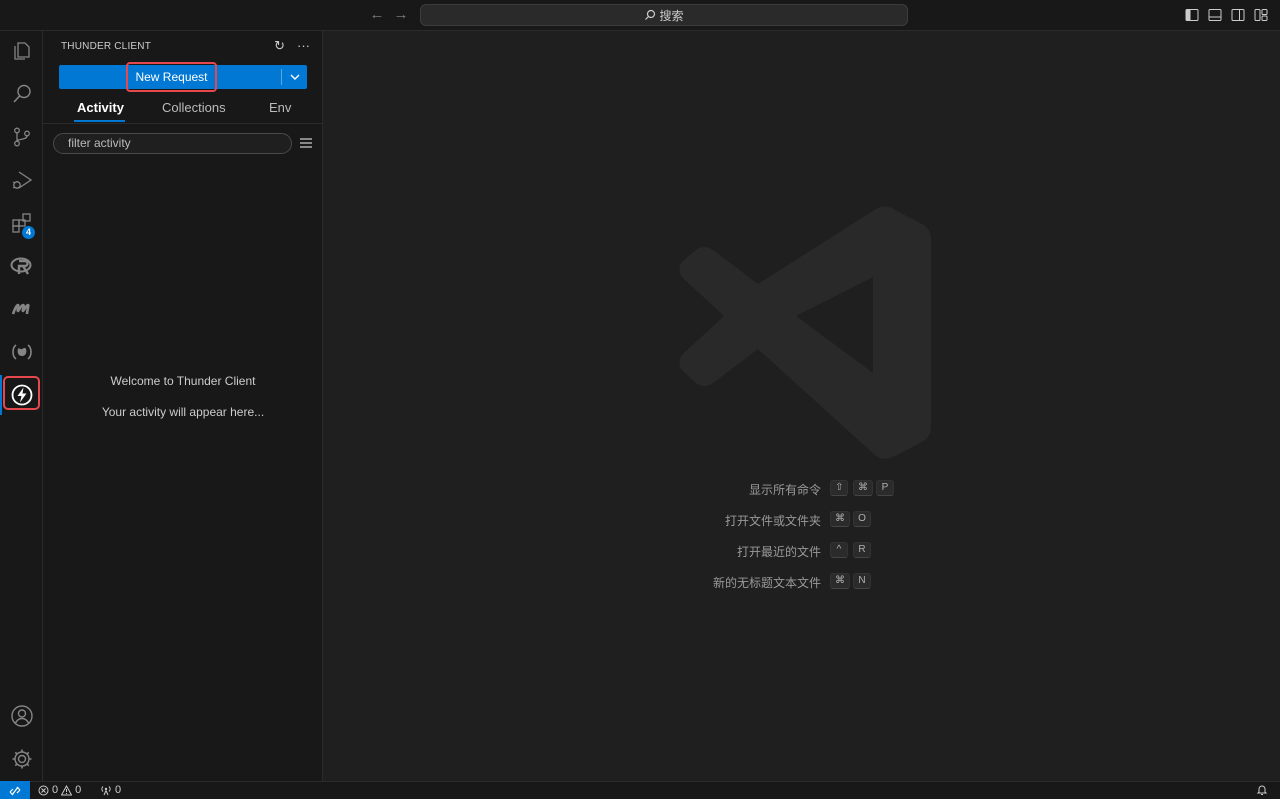 The height and width of the screenshot is (799, 1280). What do you see at coordinates (839, 488) in the screenshot?
I see `shortcut-key: ⇧` at bounding box center [839, 488].